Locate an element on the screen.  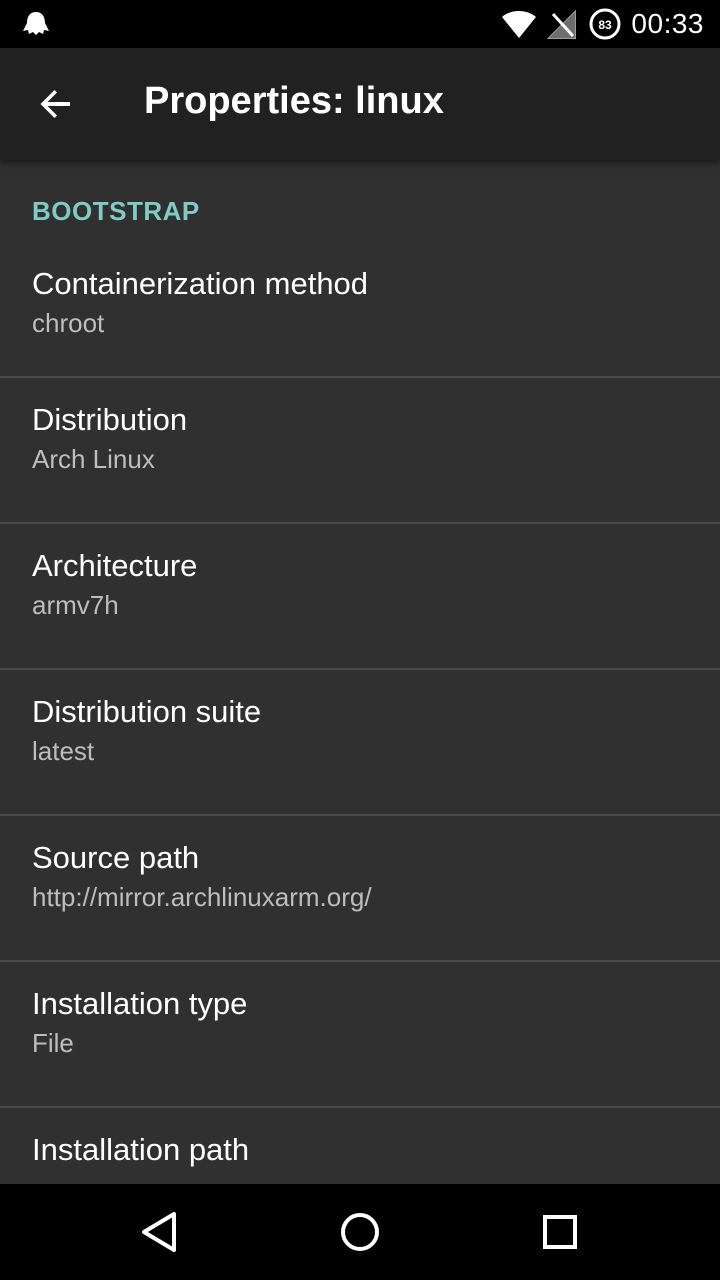
pref-summary: armv7h is located at coordinates (75, 605).